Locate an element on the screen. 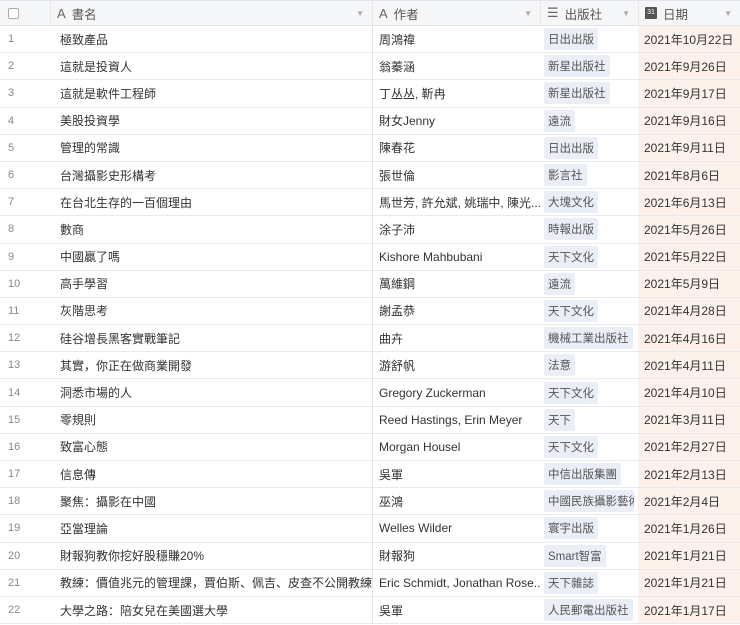 The image size is (740, 625). cell-author: 吳軍 is located at coordinates (456, 610).